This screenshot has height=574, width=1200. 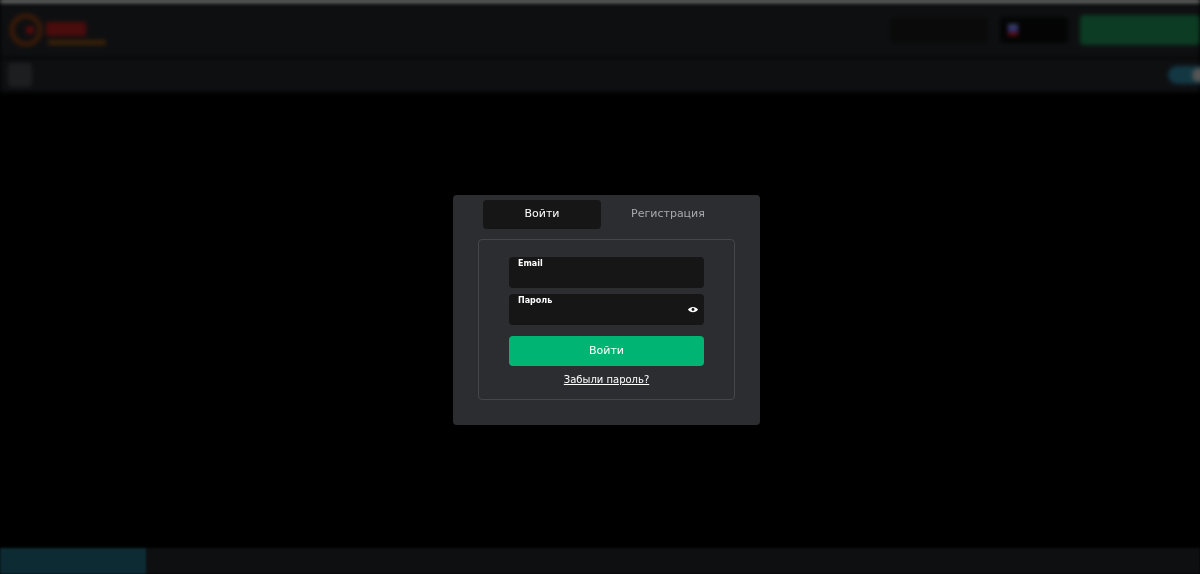 I want to click on input-field: Пароль, so click(x=606, y=309).